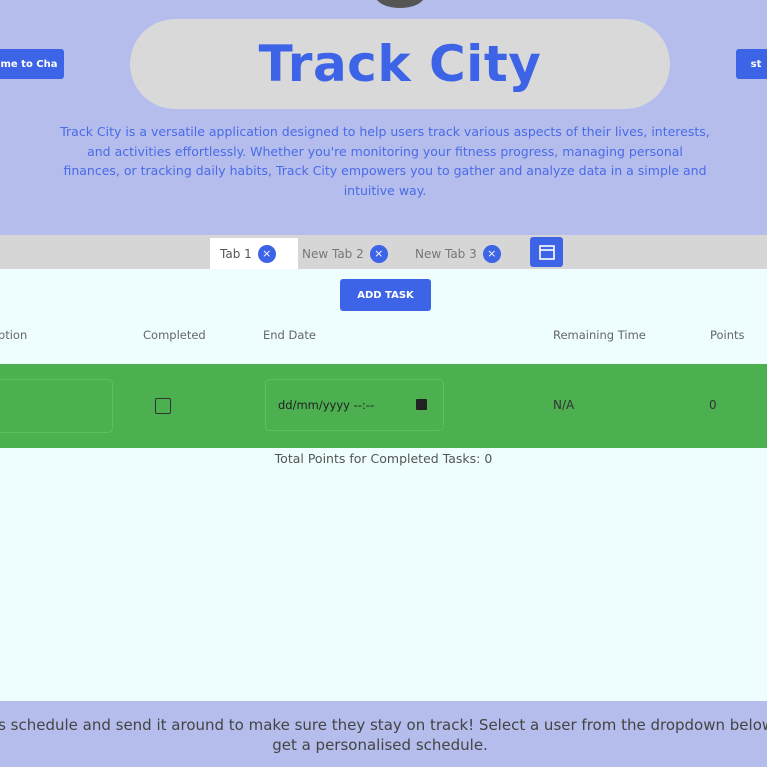 The width and height of the screenshot is (767, 767). I want to click on column-header-description: ription, so click(14, 335).